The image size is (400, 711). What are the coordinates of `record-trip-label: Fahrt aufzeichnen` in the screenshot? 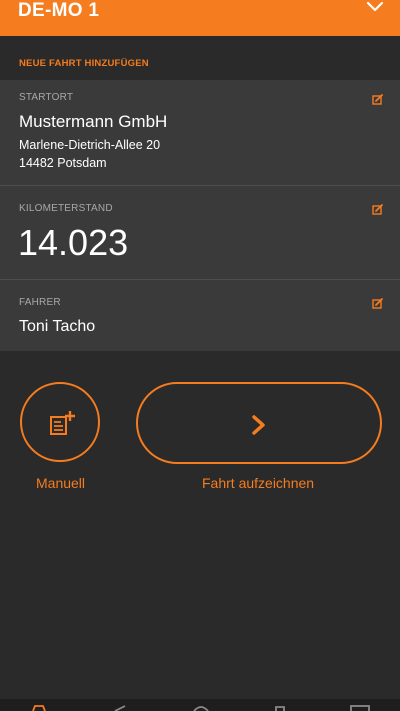 It's located at (258, 483).